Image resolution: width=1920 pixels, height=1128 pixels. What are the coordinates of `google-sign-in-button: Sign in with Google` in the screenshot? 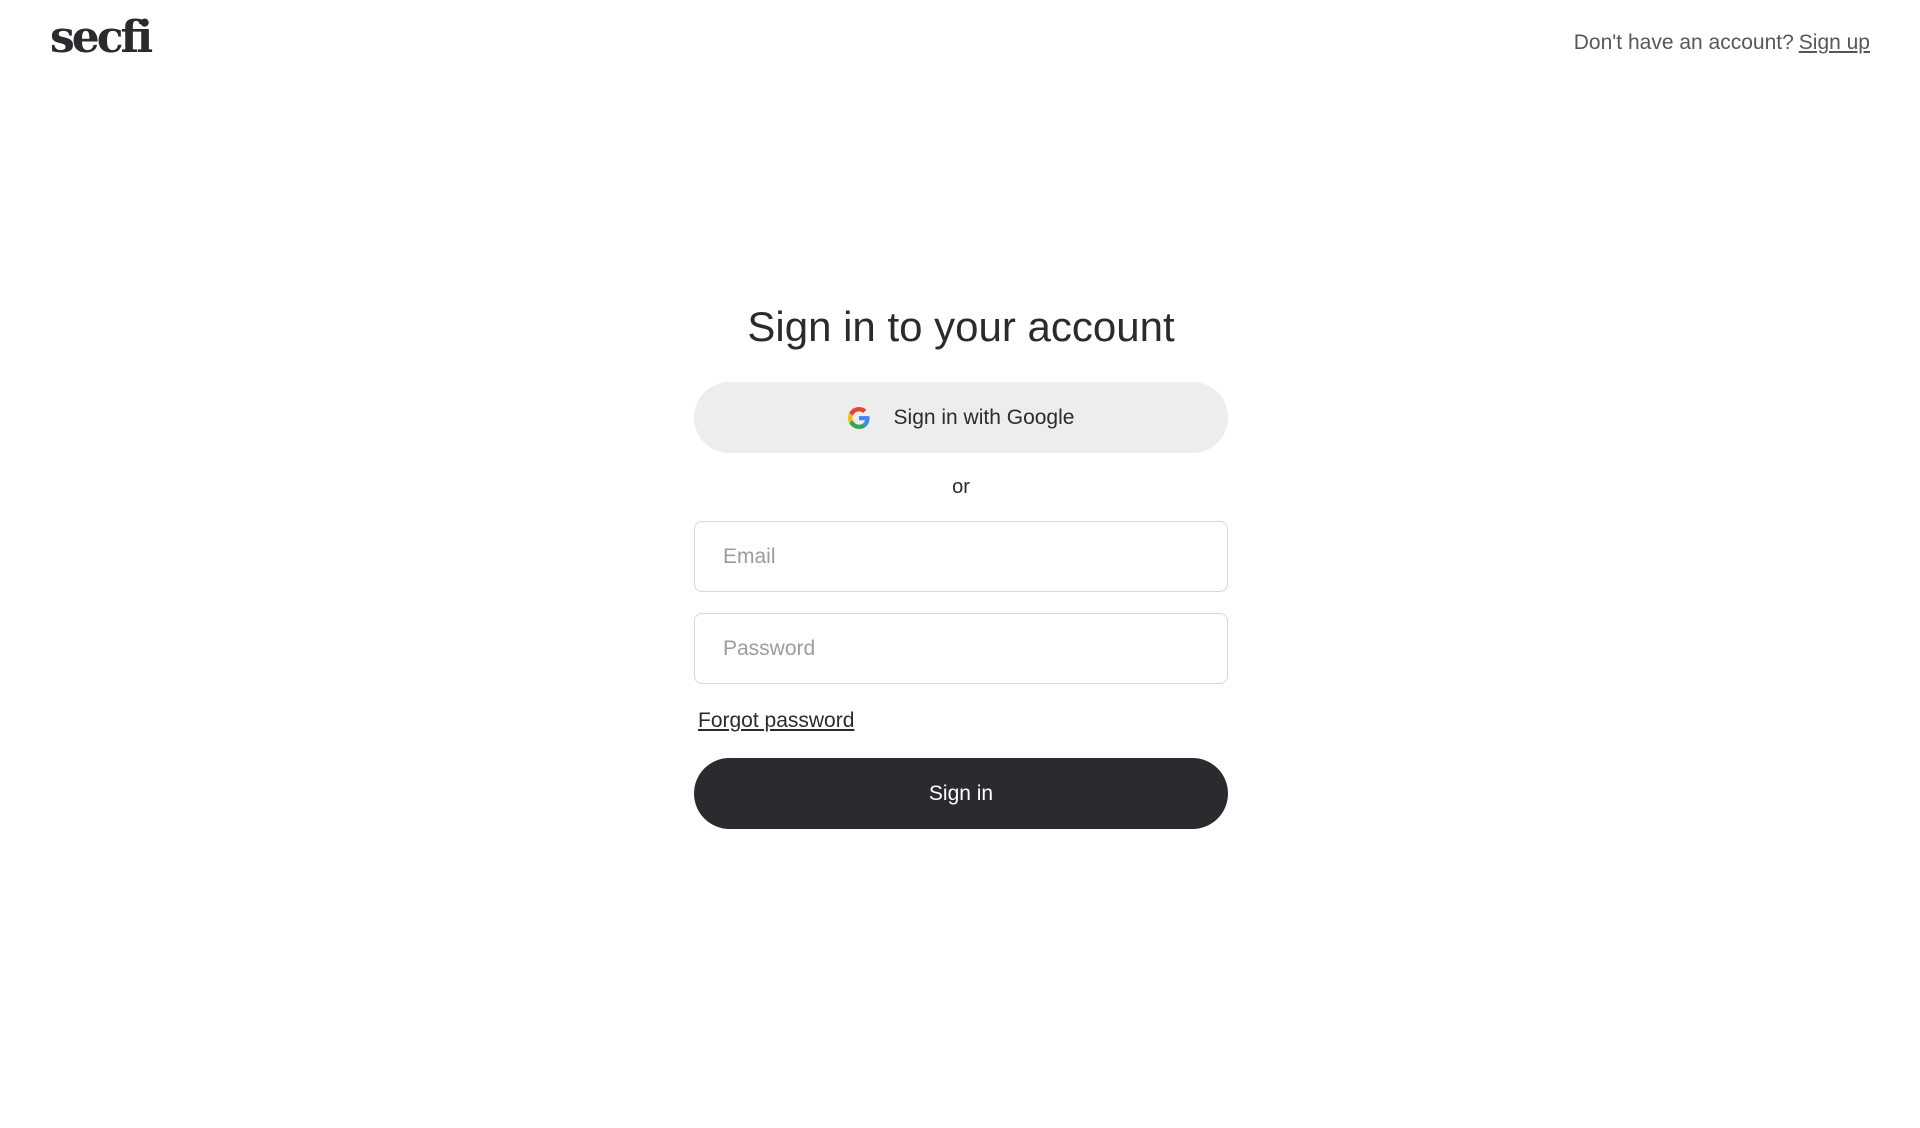 It's located at (961, 417).